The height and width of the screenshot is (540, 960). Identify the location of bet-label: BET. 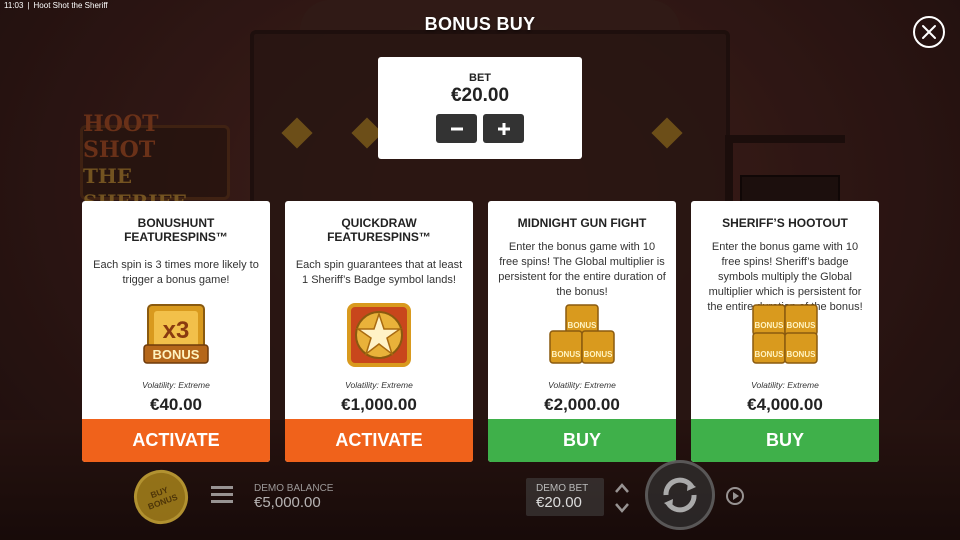
(480, 78).